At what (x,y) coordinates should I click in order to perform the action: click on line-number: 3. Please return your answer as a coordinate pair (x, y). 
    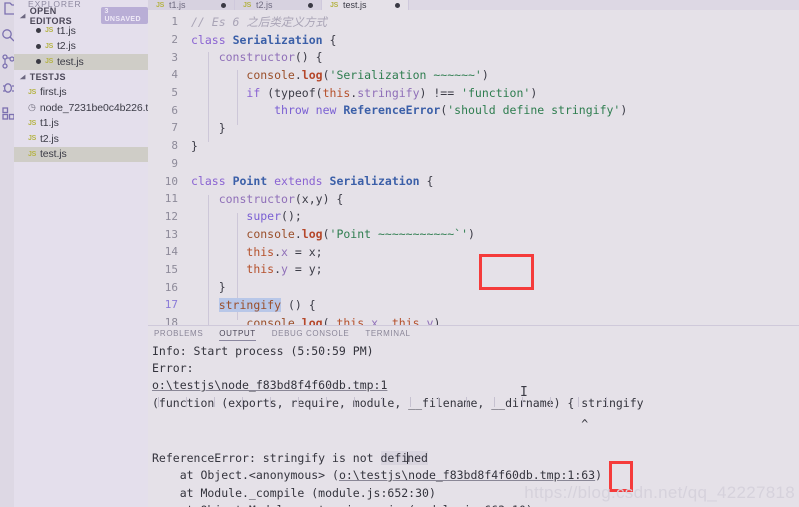
    Looking at the image, I should click on (174, 57).